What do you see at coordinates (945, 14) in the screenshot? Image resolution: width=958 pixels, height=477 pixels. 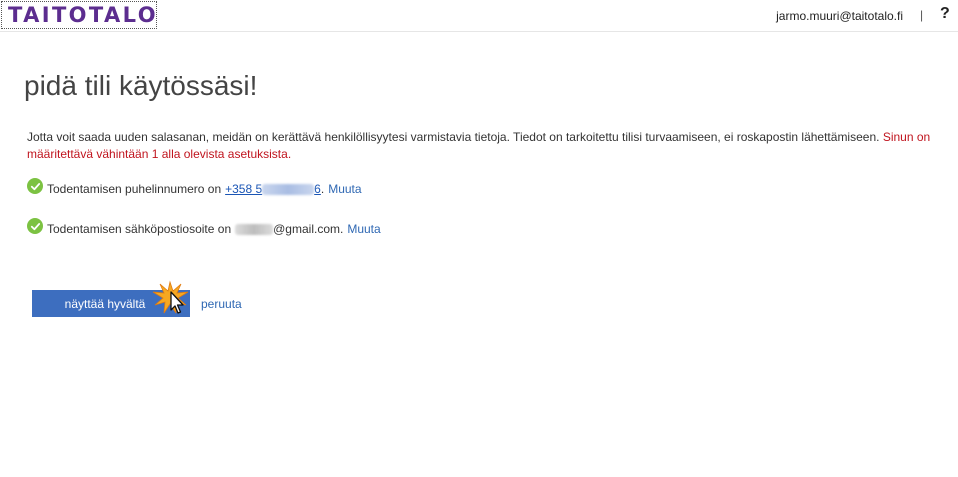 I see `help-button: ?` at bounding box center [945, 14].